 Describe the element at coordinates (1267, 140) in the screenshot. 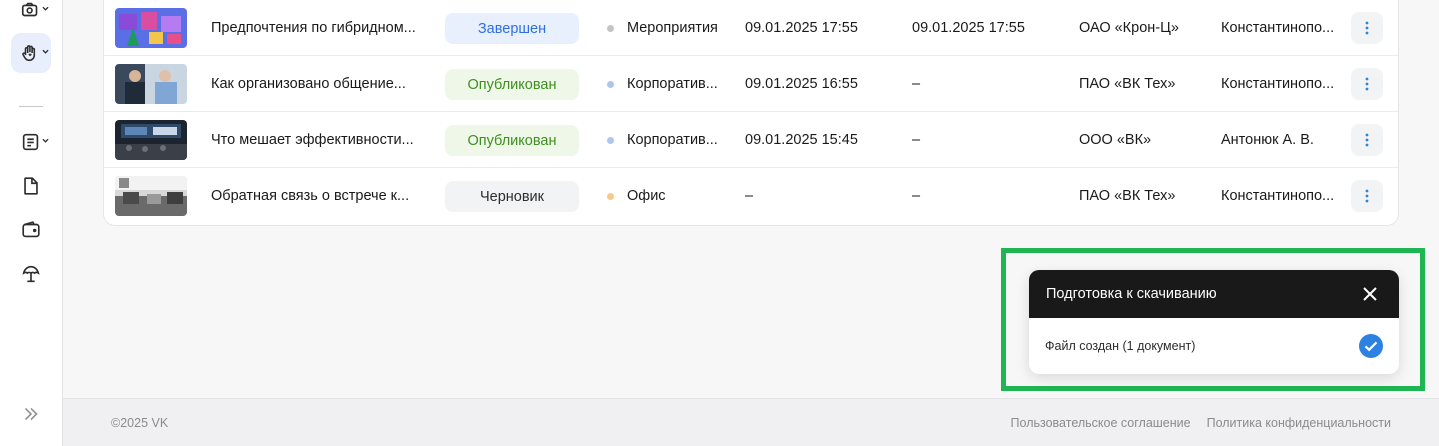

I see `row-author: Антонюк А. В.` at that location.